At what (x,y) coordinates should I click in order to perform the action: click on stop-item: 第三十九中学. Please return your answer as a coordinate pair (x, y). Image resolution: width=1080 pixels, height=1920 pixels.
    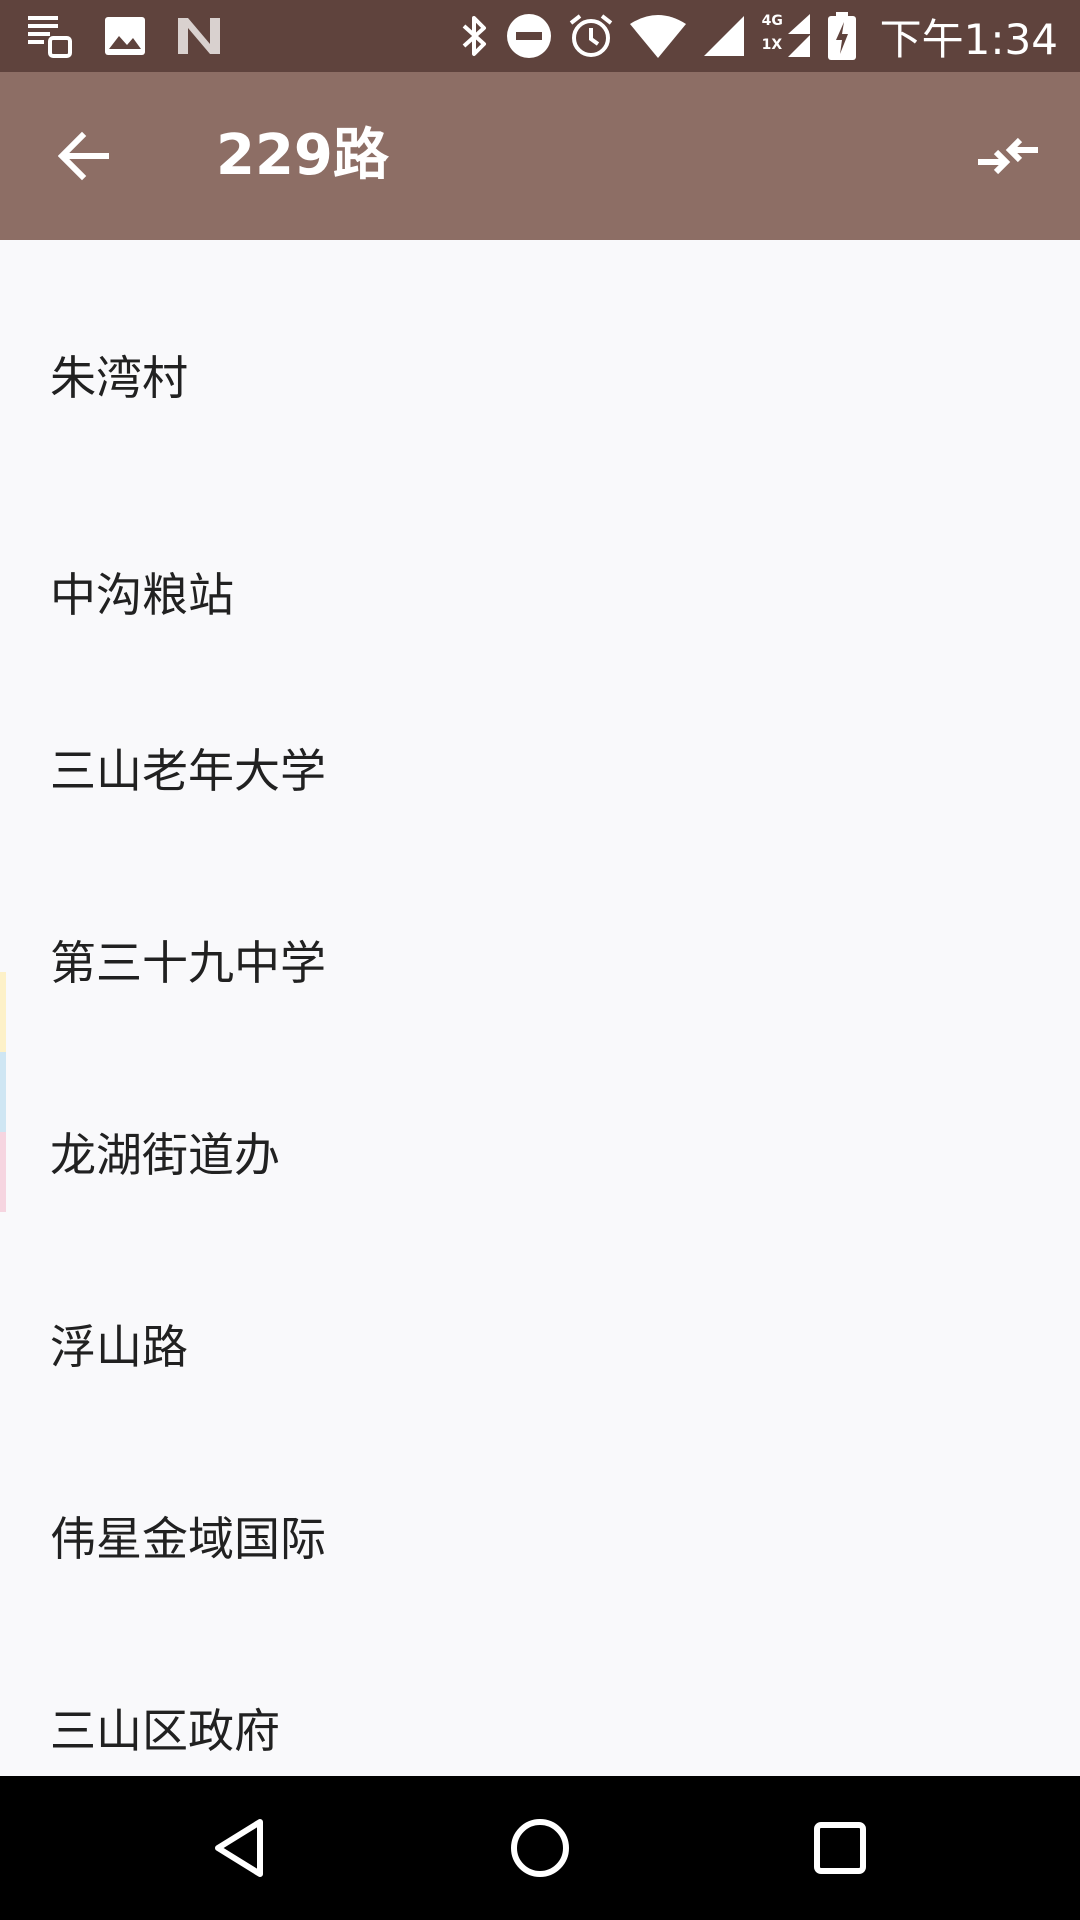
    Looking at the image, I should click on (540, 960).